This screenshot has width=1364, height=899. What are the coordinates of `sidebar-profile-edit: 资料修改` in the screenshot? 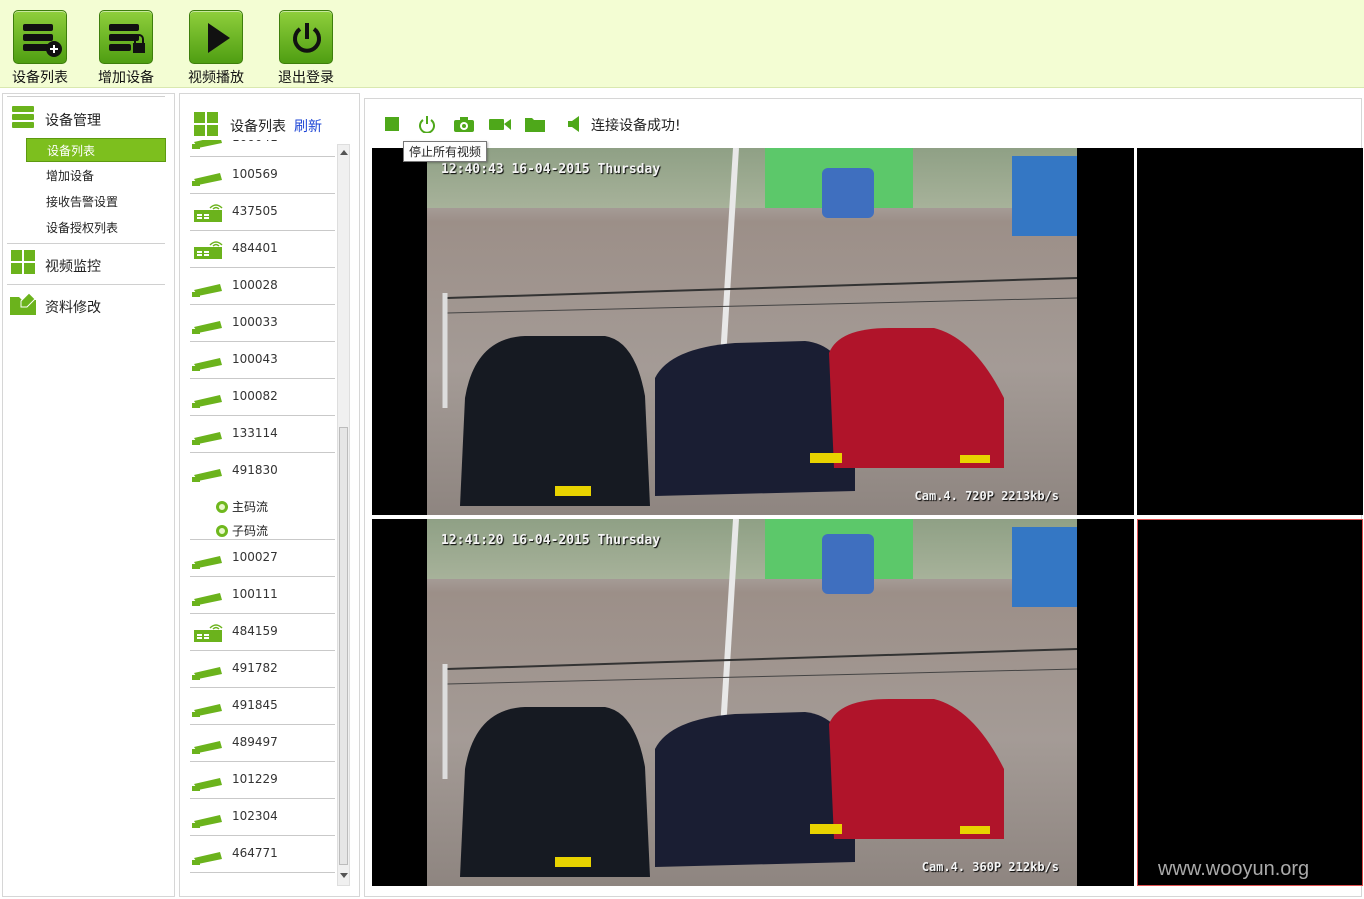 It's located at (87, 305).